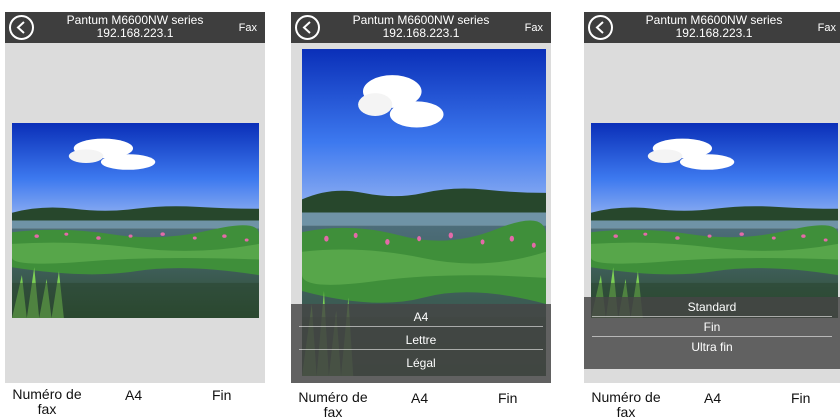  I want to click on resolution-option-ultra-fin: Ultra fin, so click(712, 347).